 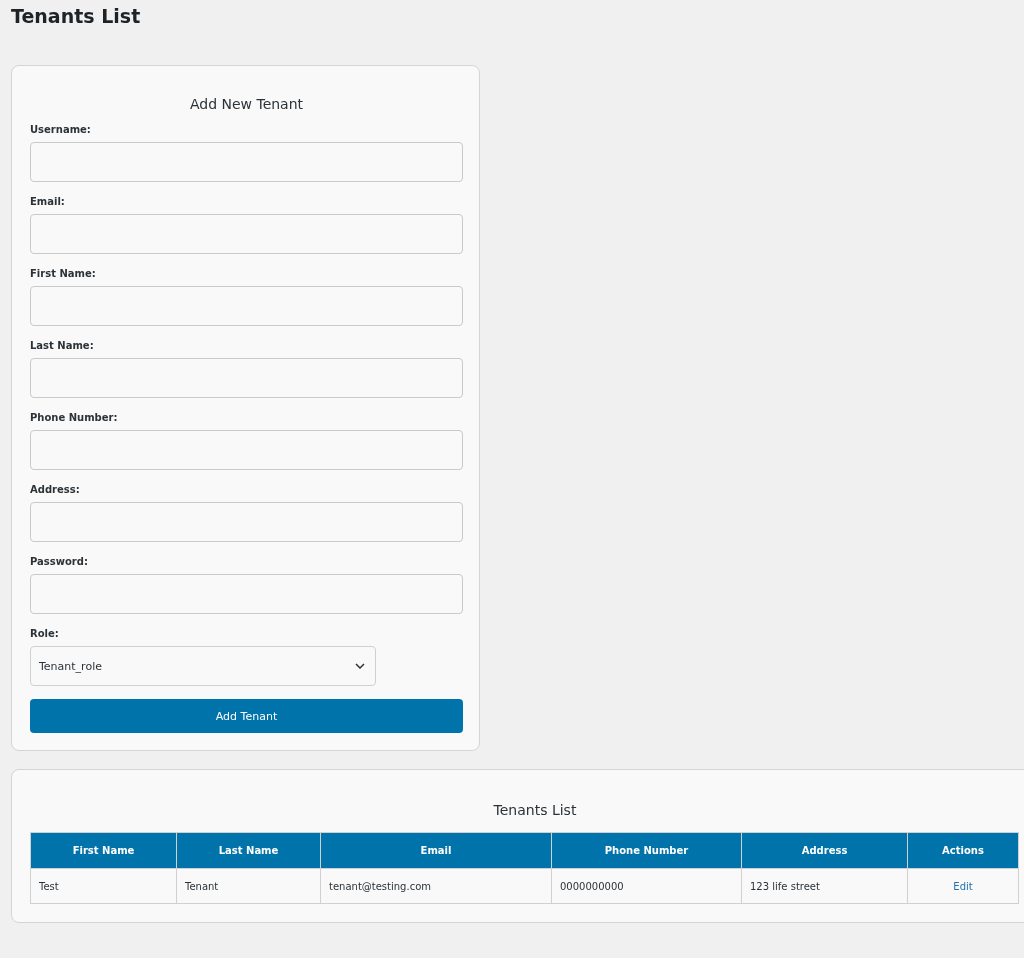 What do you see at coordinates (248, 850) in the screenshot?
I see `column-header: Last Name` at bounding box center [248, 850].